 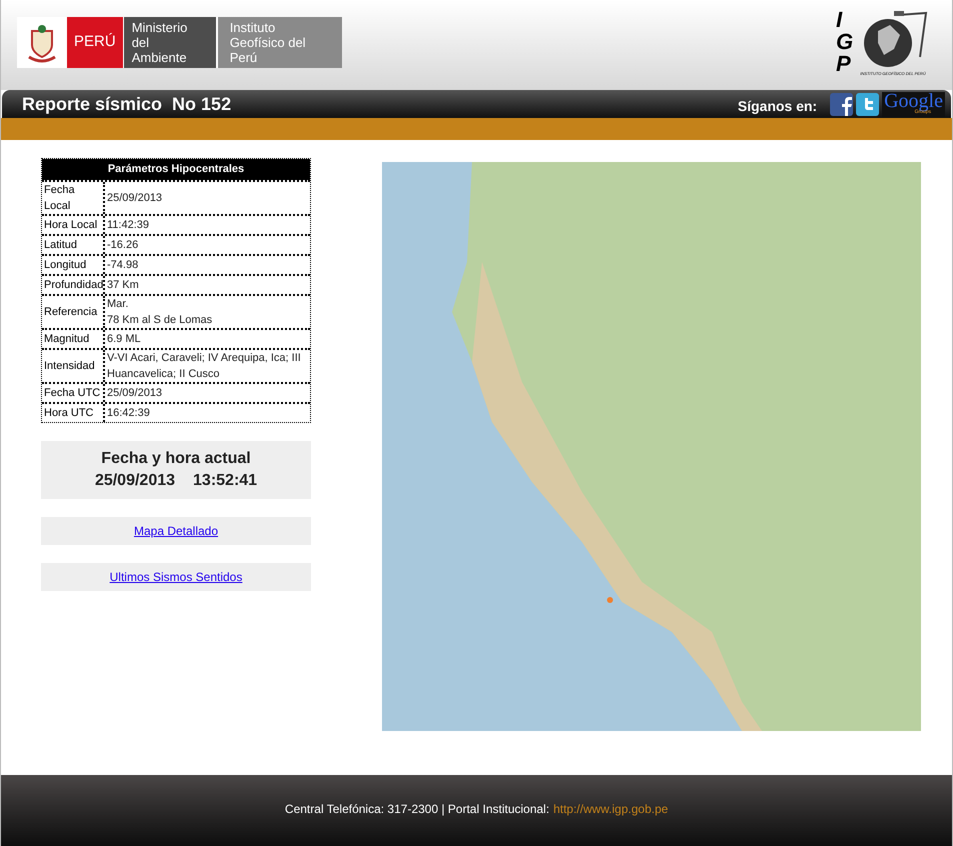 What do you see at coordinates (176, 169) in the screenshot?
I see `table-title: Parámetros Hipocentrales` at bounding box center [176, 169].